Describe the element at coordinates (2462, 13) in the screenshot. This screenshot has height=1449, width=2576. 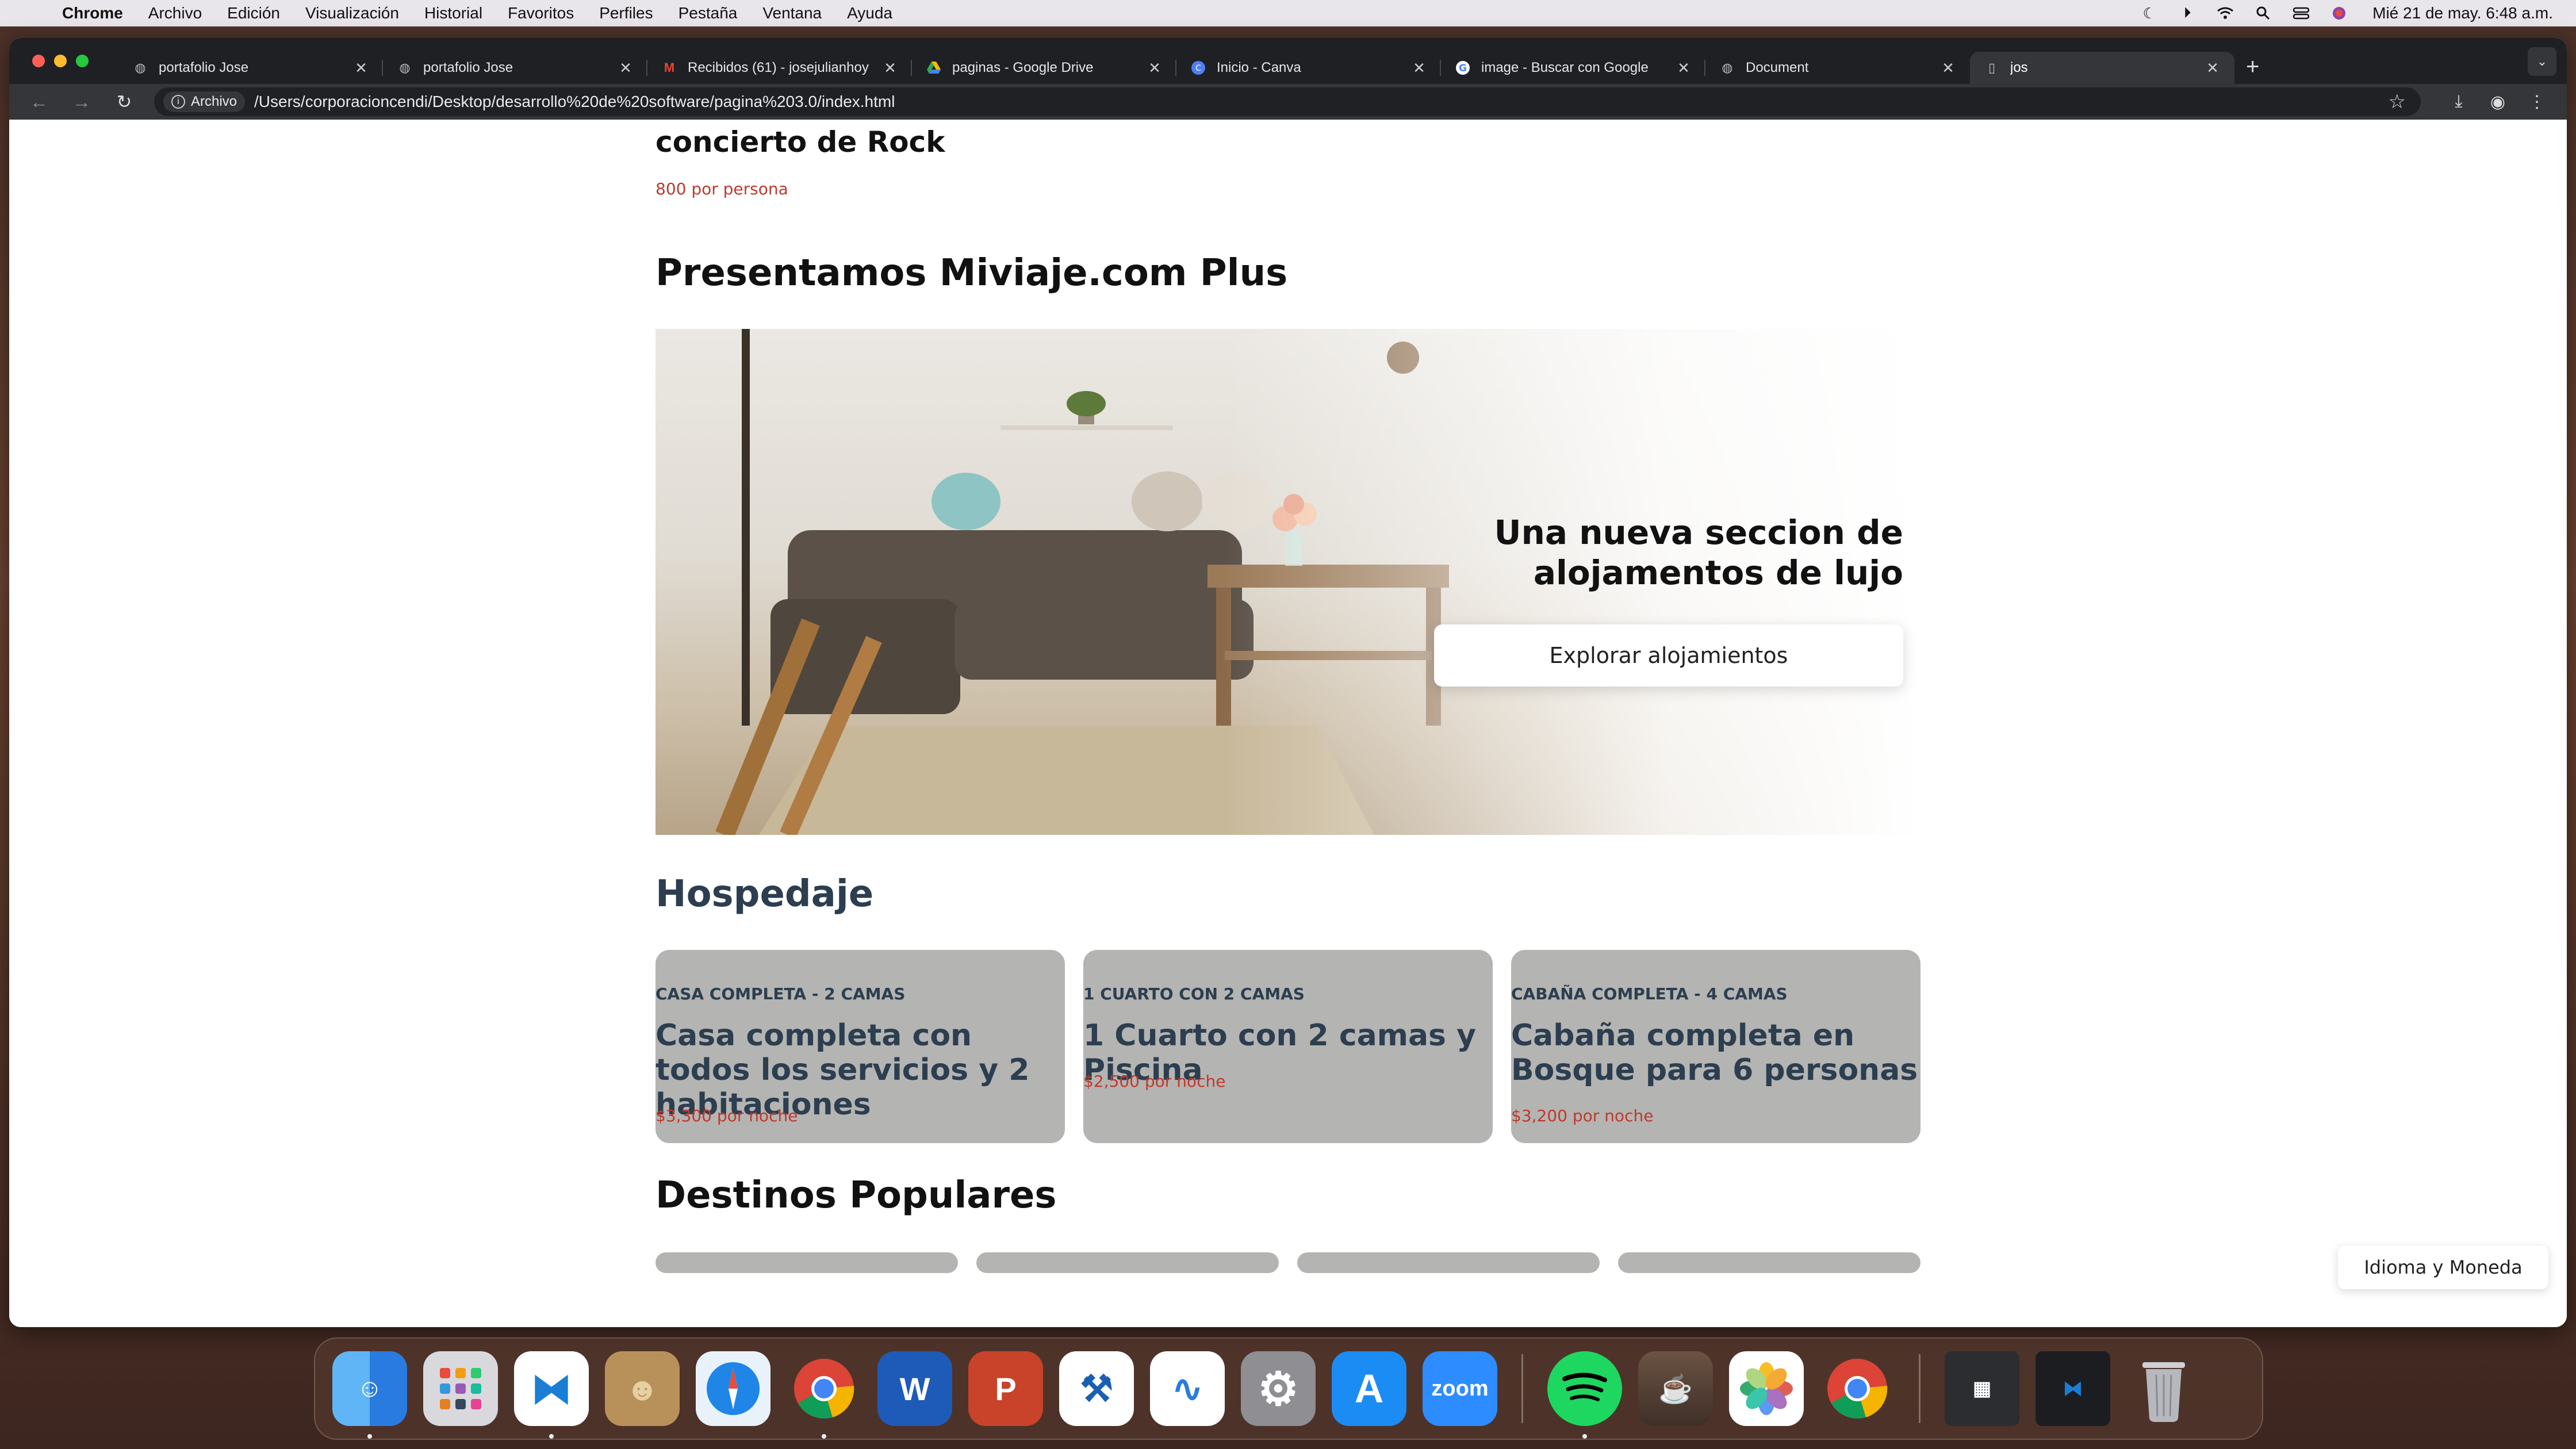
I see `menu-bar-clock: Mié 21 de may. 6:48 a.m.` at that location.